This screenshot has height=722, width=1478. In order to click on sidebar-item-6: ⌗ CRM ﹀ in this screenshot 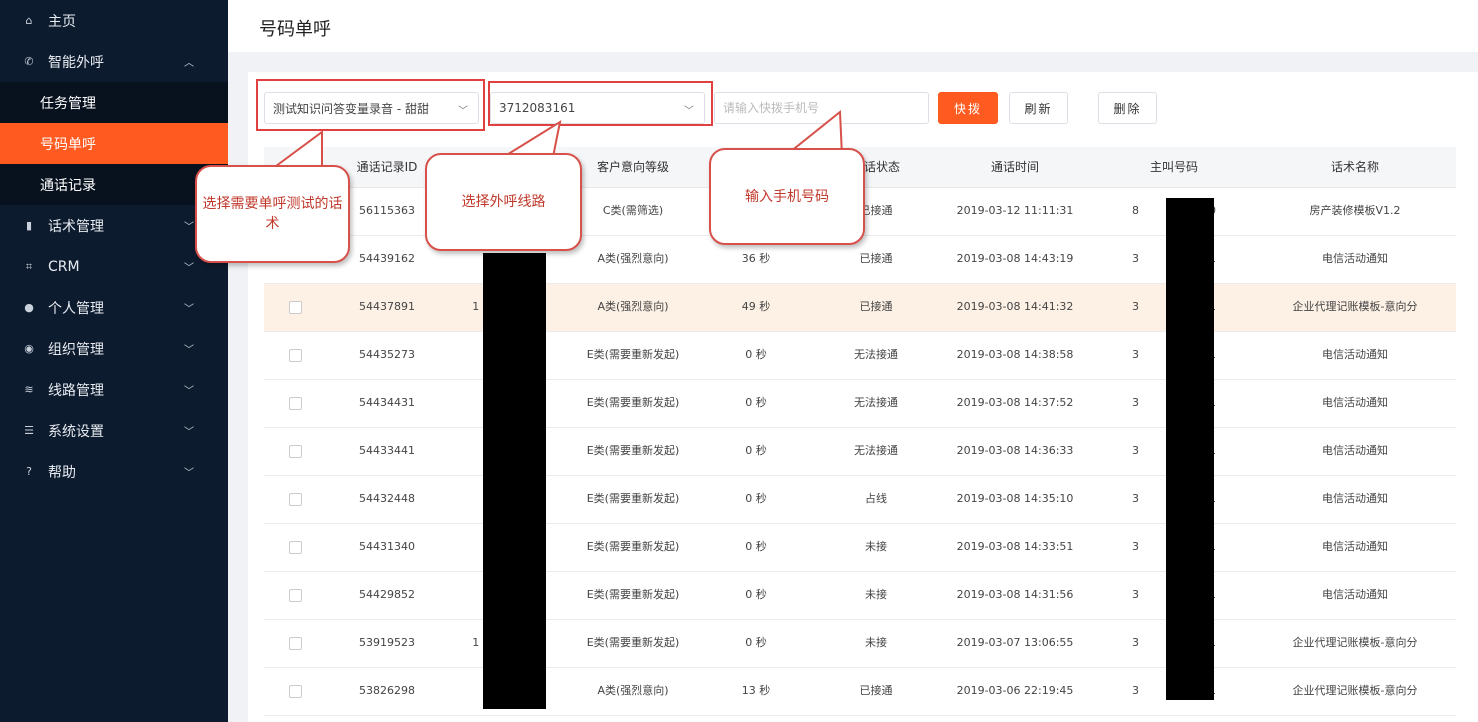, I will do `click(114, 266)`.